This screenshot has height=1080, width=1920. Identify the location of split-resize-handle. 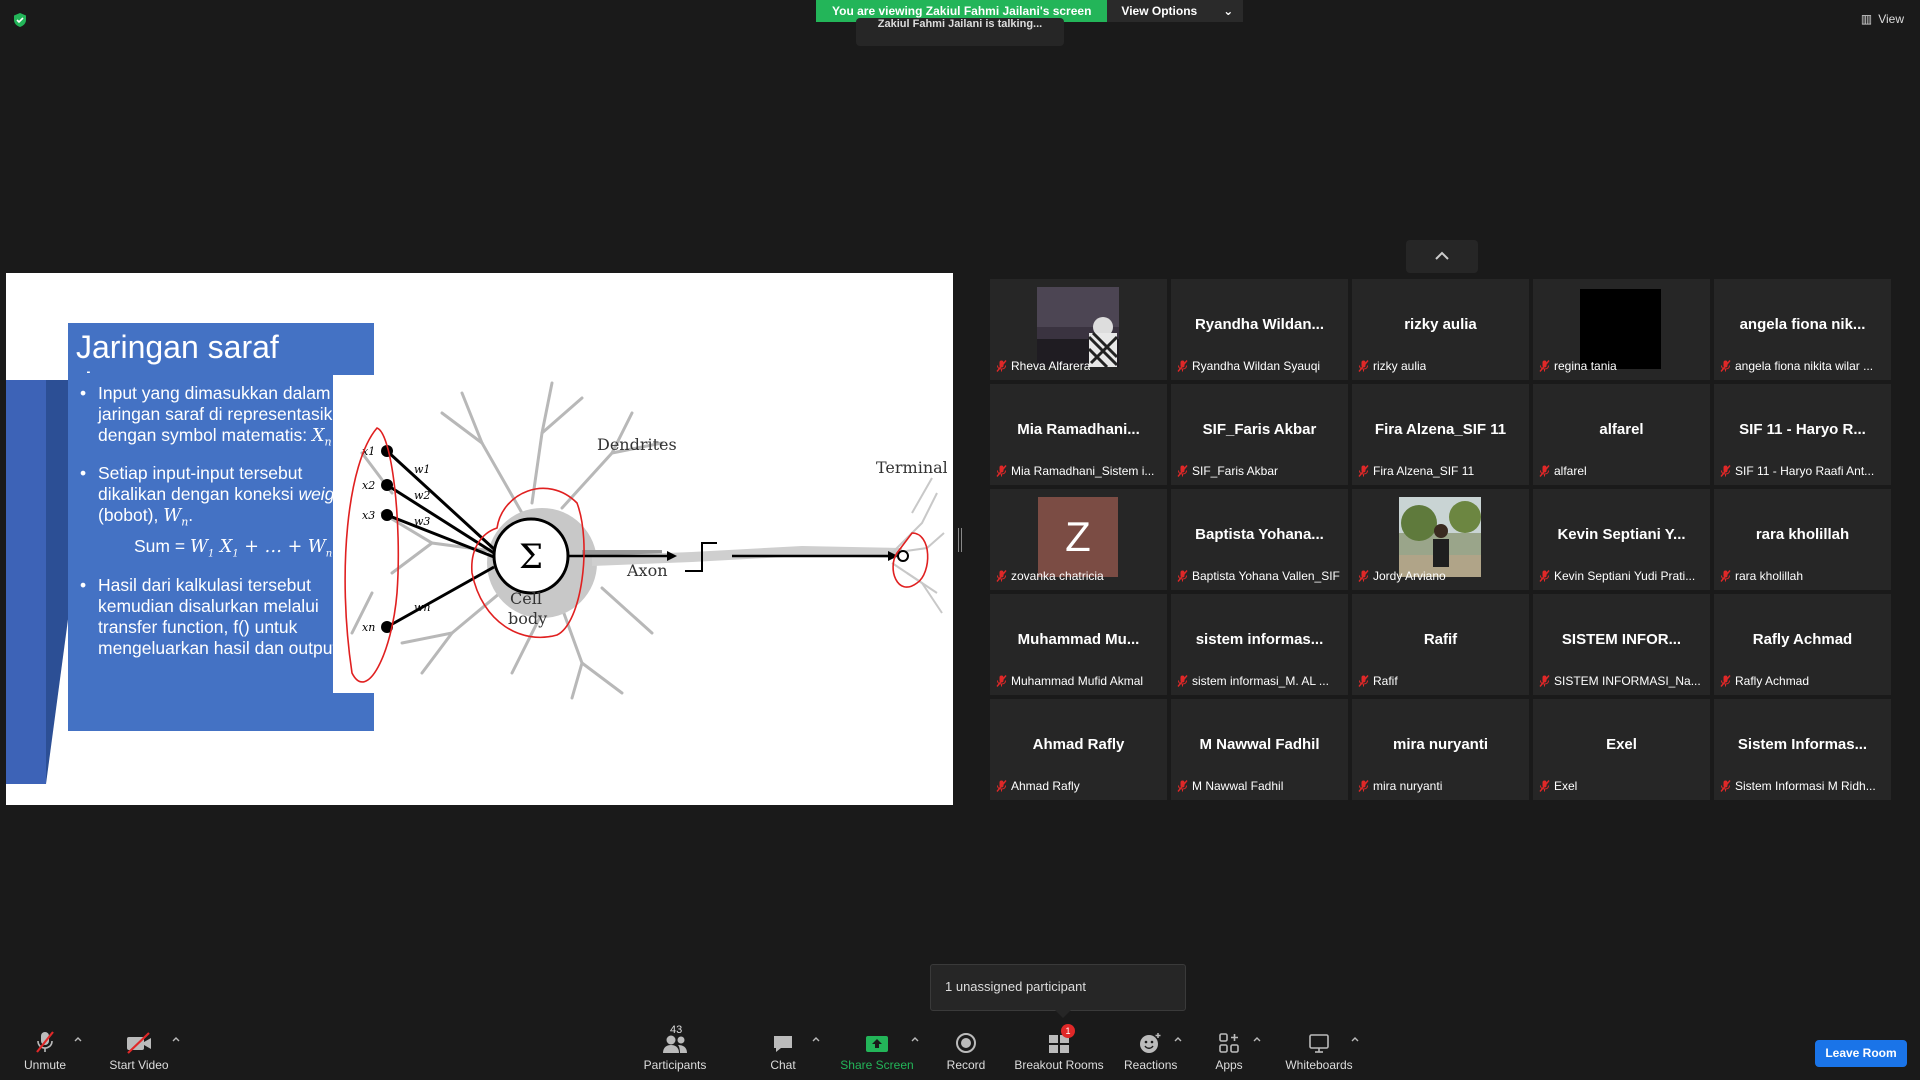
(960, 540).